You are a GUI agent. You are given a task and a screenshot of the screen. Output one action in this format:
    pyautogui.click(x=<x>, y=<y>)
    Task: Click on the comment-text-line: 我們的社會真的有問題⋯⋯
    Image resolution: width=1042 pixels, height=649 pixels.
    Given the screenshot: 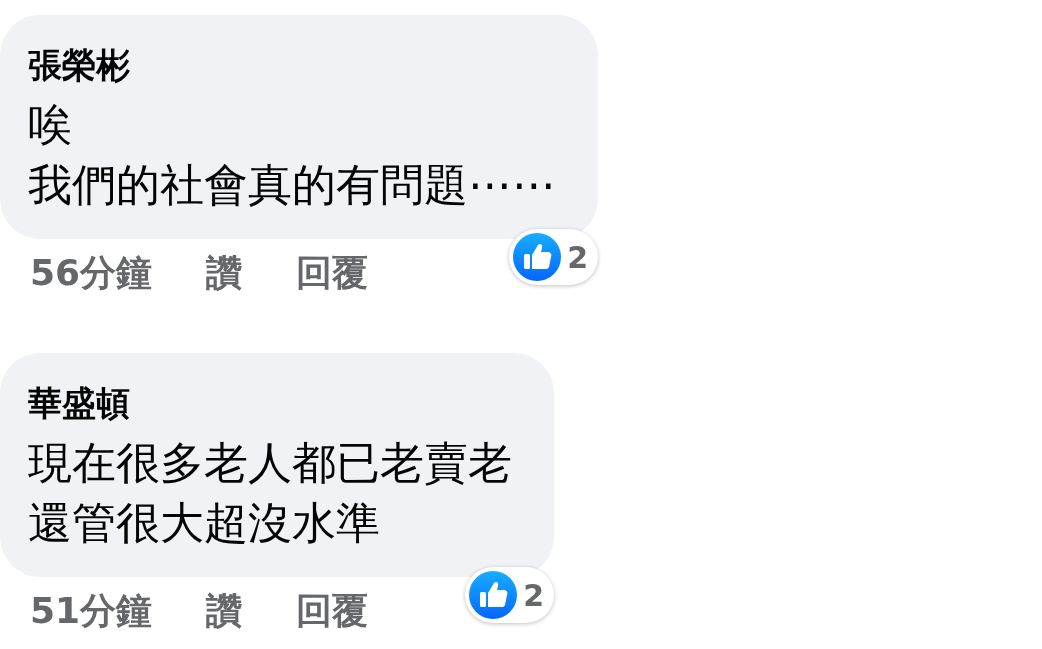 What is the action you would take?
    pyautogui.click(x=292, y=185)
    